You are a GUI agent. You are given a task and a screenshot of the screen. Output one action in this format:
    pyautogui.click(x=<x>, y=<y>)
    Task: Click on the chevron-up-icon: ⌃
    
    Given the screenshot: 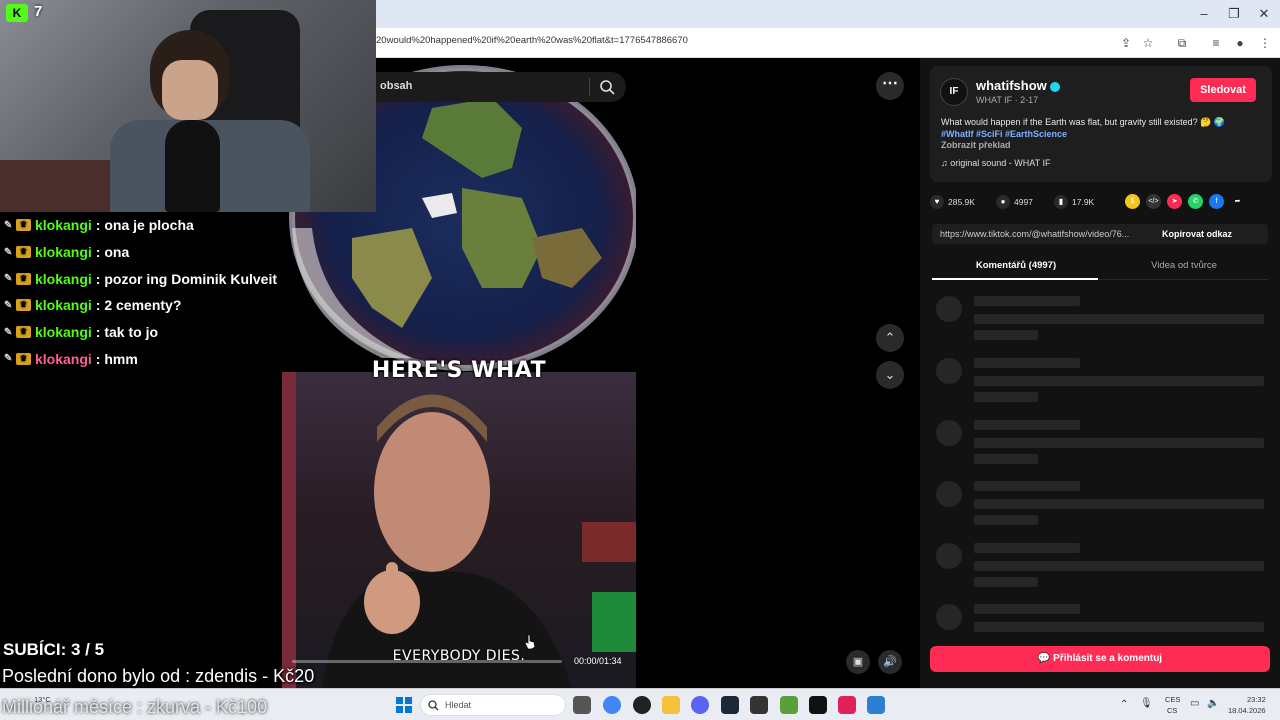 What is the action you would take?
    pyautogui.click(x=890, y=338)
    